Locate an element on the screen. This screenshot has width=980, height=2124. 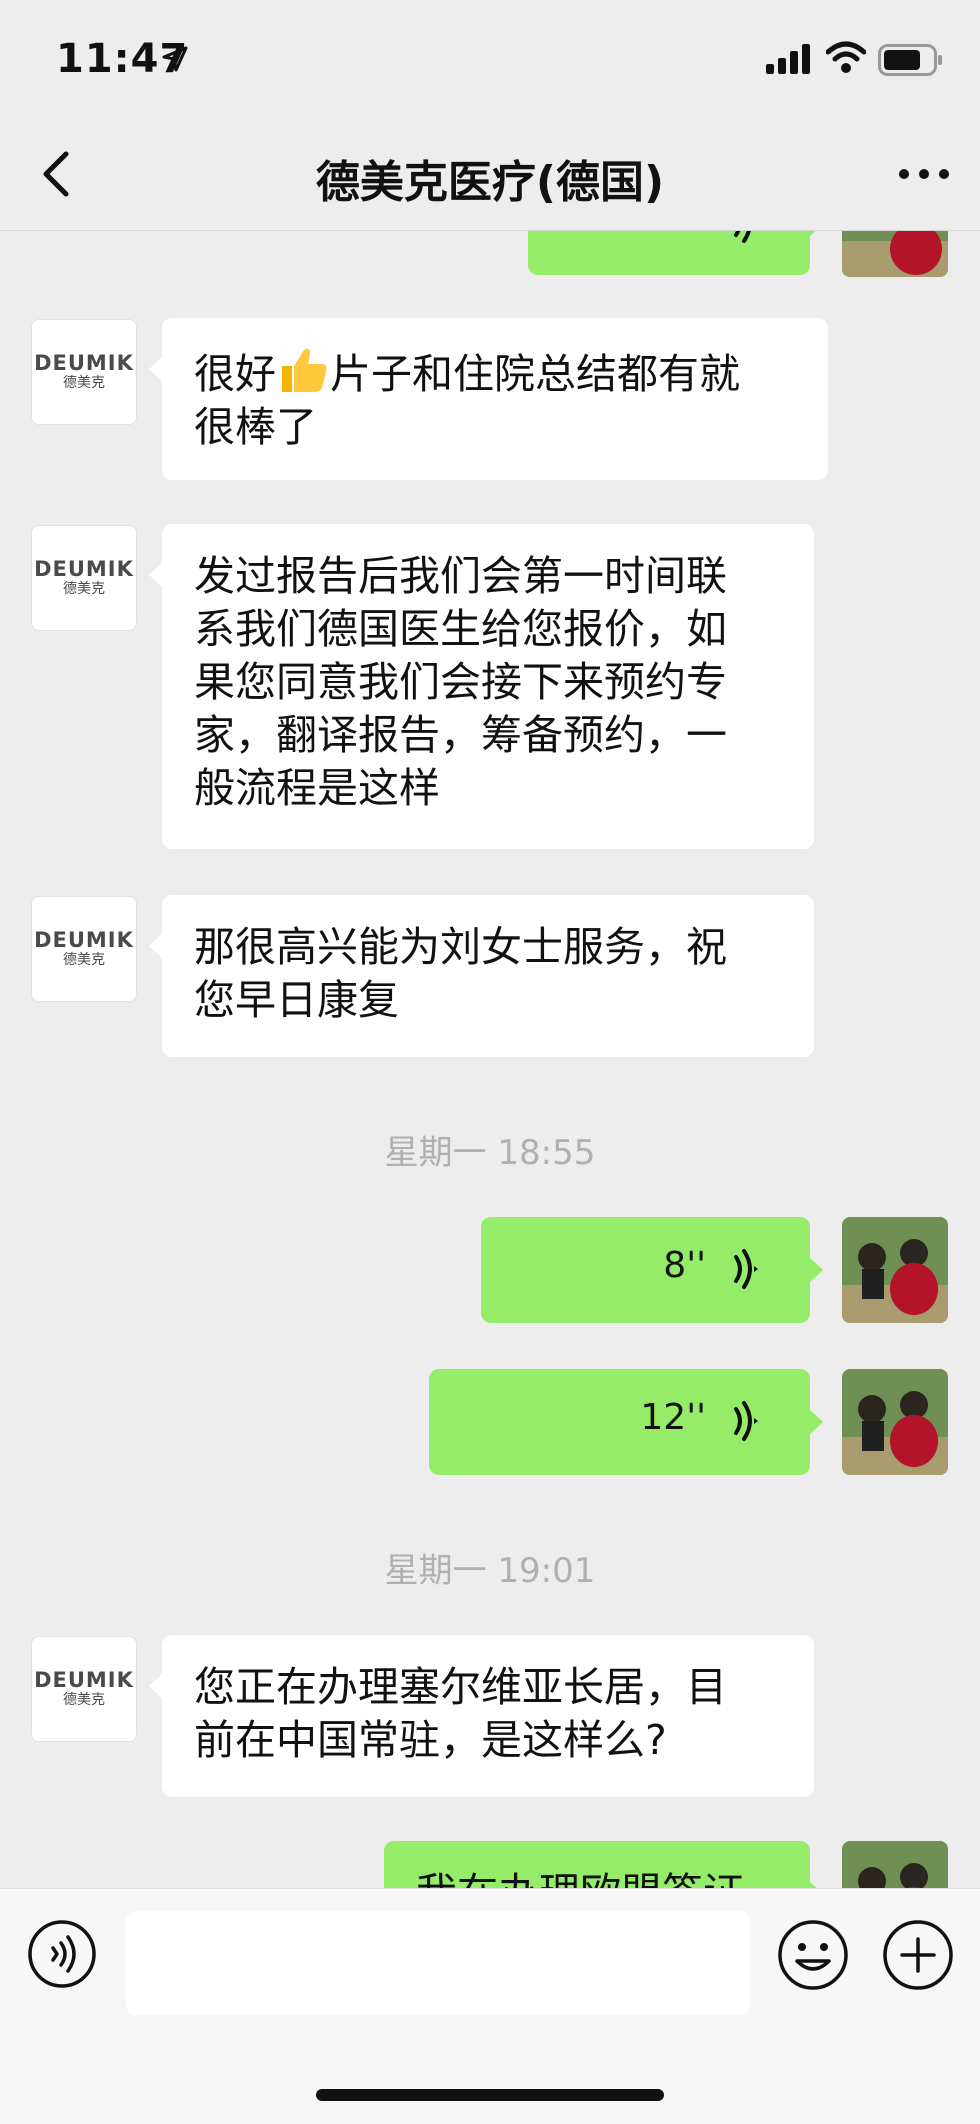
message-text: 您早日康复 is located at coordinates (296, 1000).